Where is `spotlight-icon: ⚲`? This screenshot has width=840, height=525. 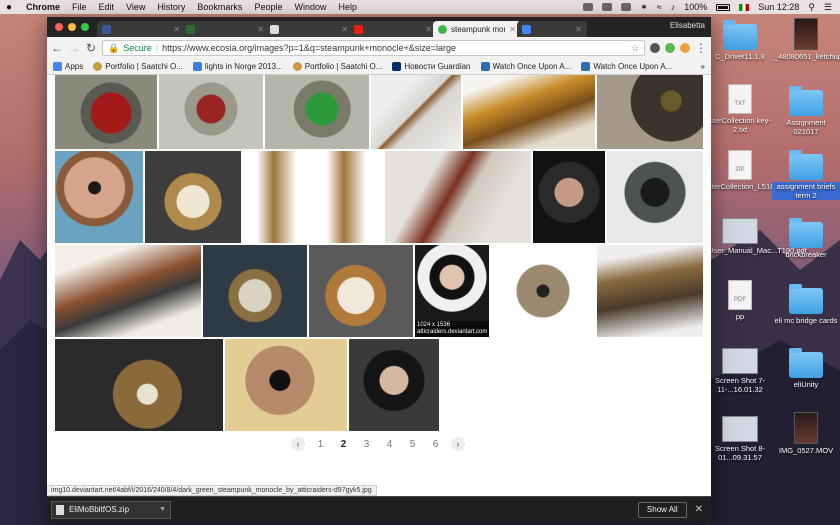 spotlight-icon: ⚲ is located at coordinates (811, 7).